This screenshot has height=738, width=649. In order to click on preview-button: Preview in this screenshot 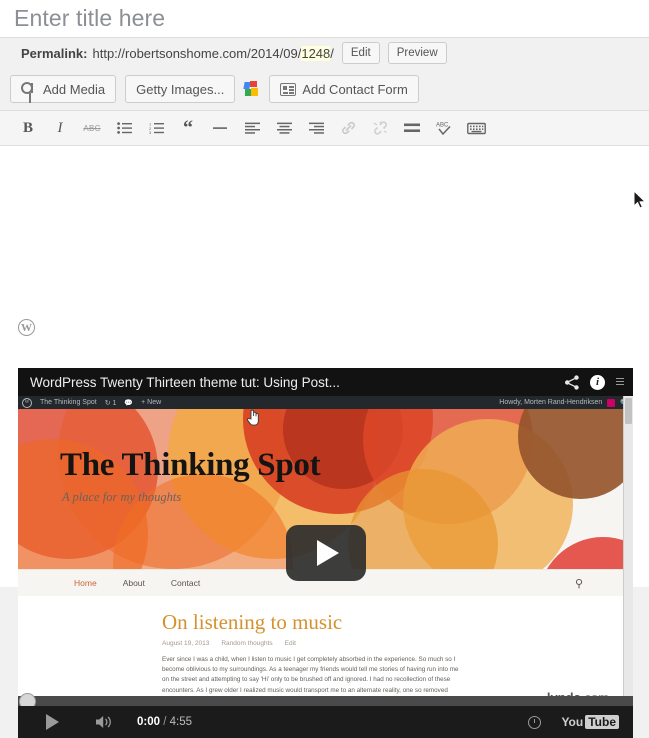, I will do `click(417, 53)`.